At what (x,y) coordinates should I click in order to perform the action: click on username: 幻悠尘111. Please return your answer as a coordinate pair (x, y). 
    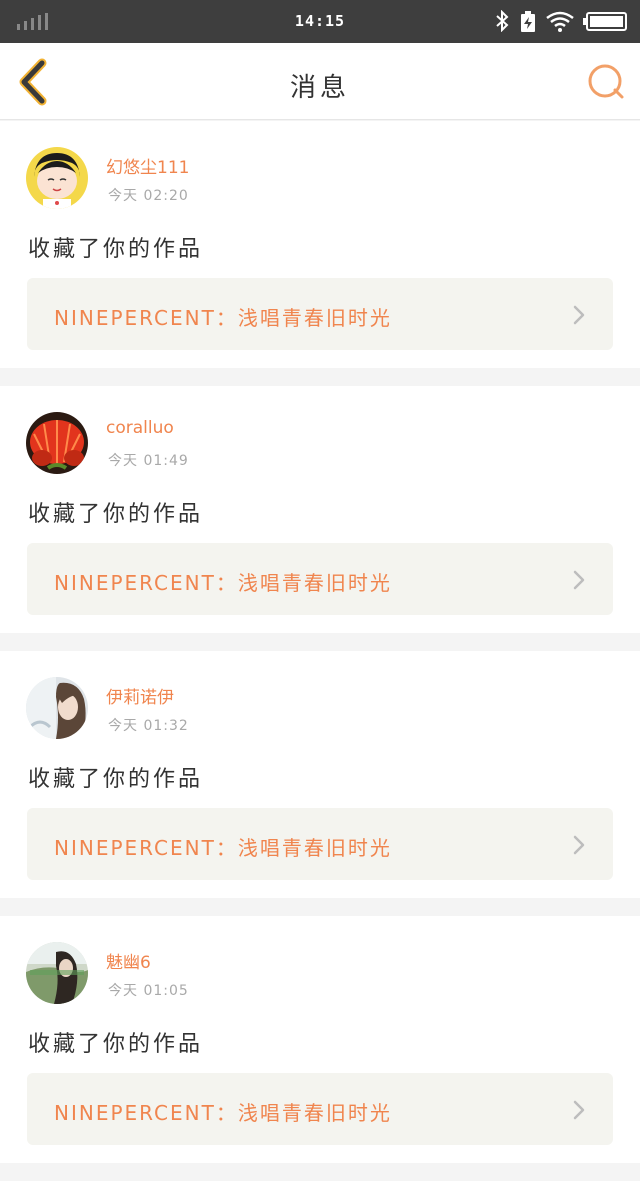
    Looking at the image, I should click on (147, 165).